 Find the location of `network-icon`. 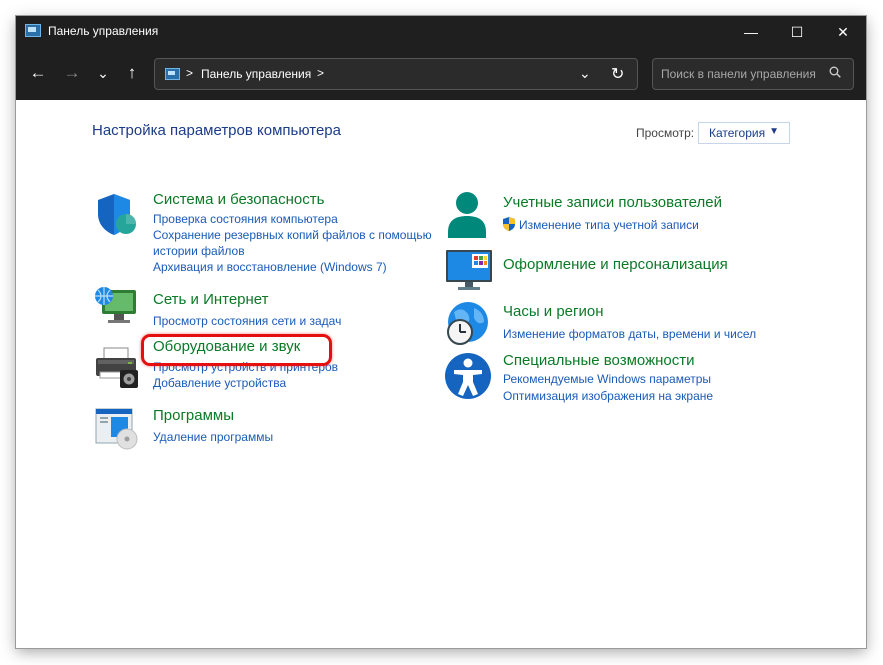

network-icon is located at coordinates (117, 307).